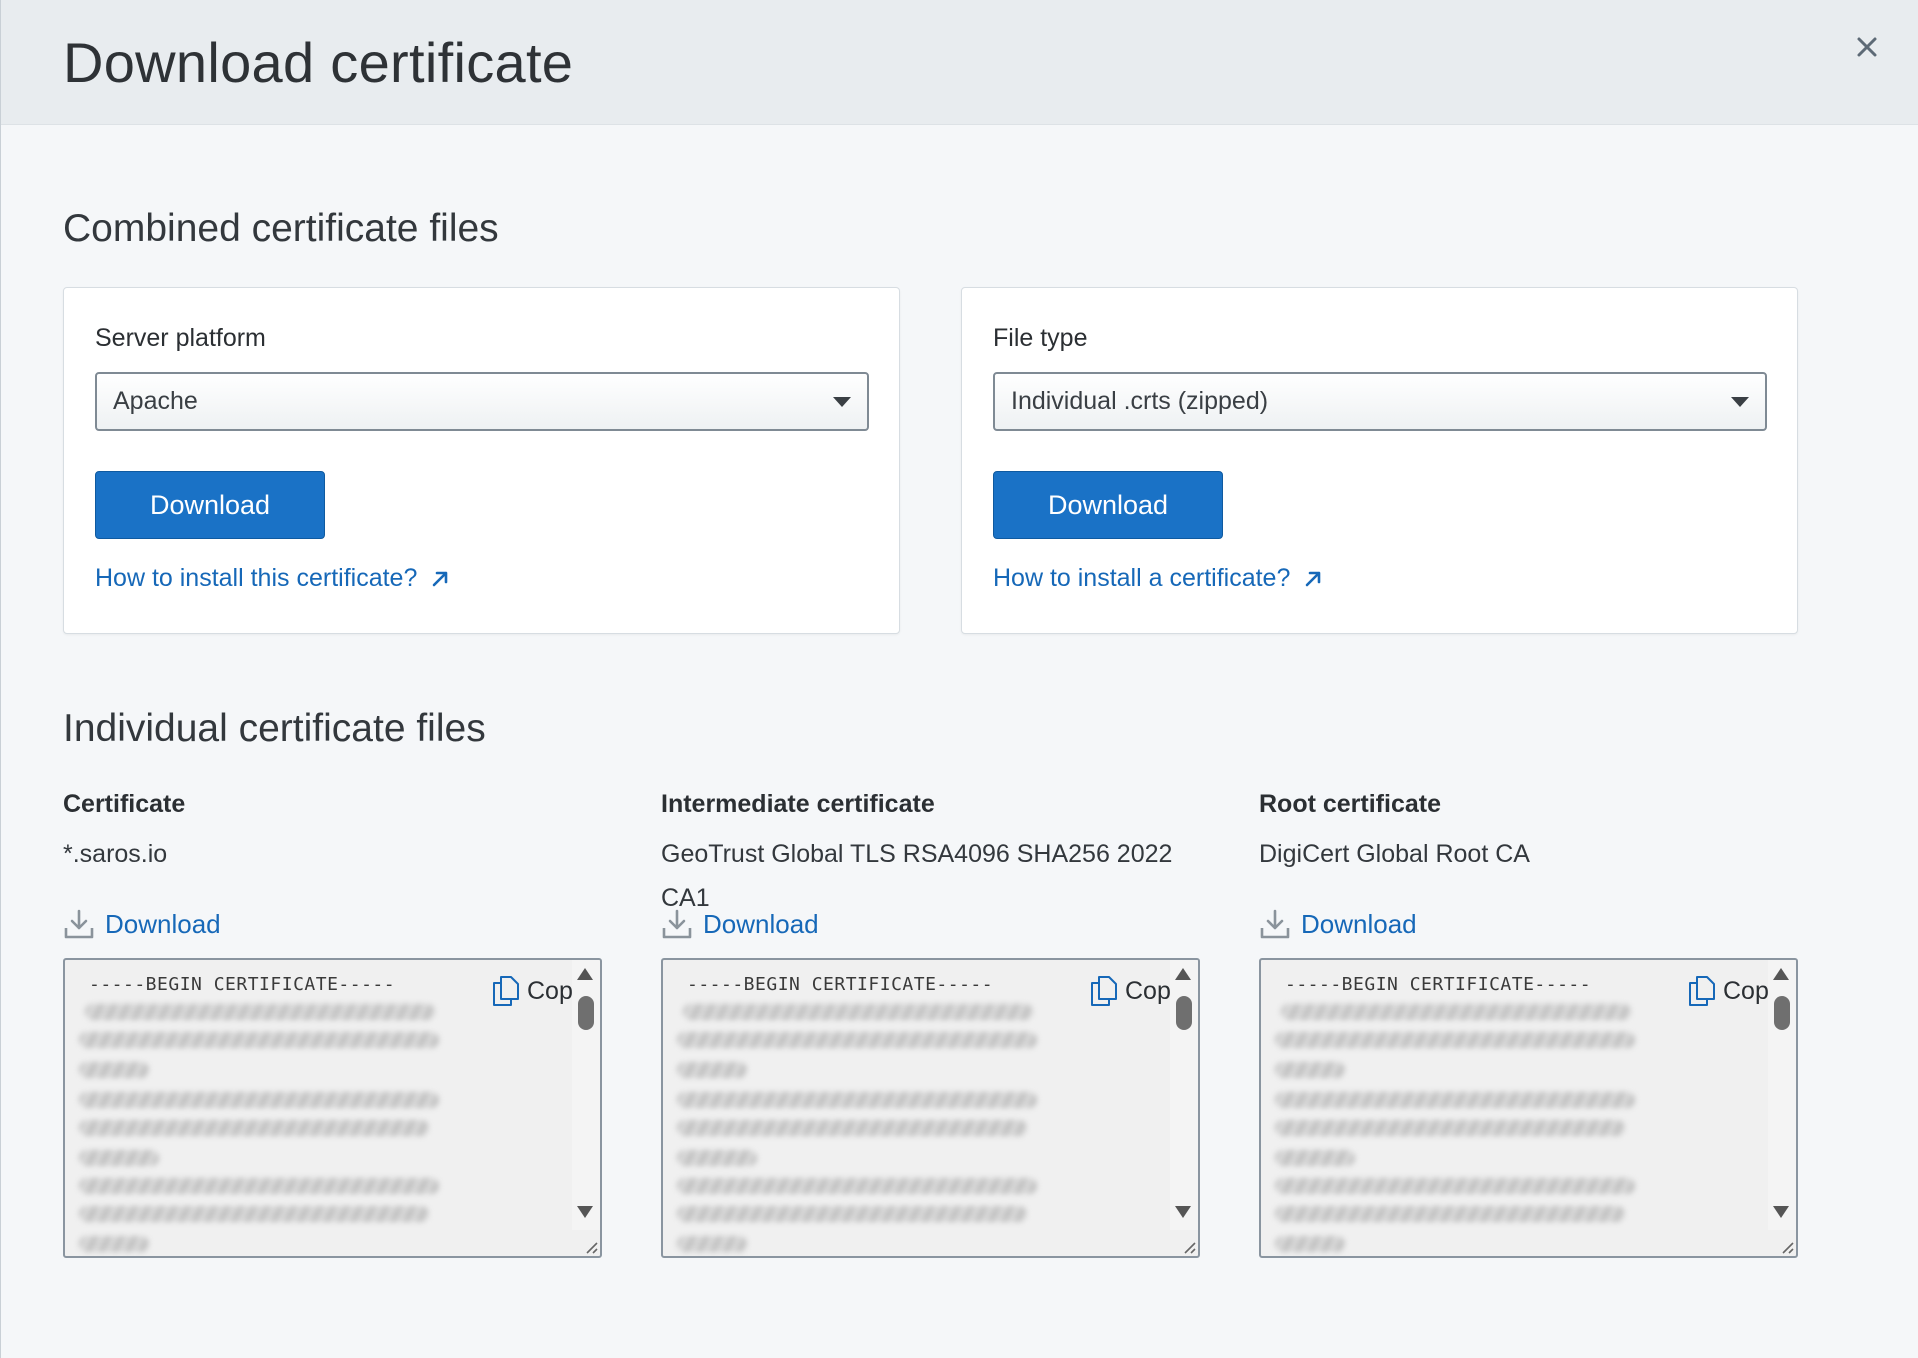 The image size is (1918, 1358). What do you see at coordinates (124, 804) in the screenshot?
I see `certificate-label: Certificate` at bounding box center [124, 804].